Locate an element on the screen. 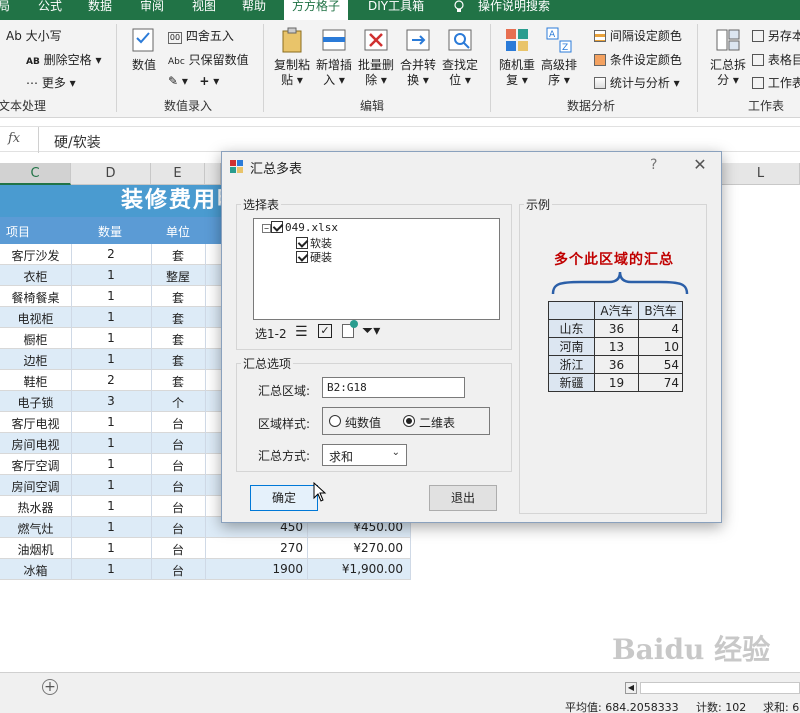  add-sheet-icon: + is located at coordinates (50, 687).